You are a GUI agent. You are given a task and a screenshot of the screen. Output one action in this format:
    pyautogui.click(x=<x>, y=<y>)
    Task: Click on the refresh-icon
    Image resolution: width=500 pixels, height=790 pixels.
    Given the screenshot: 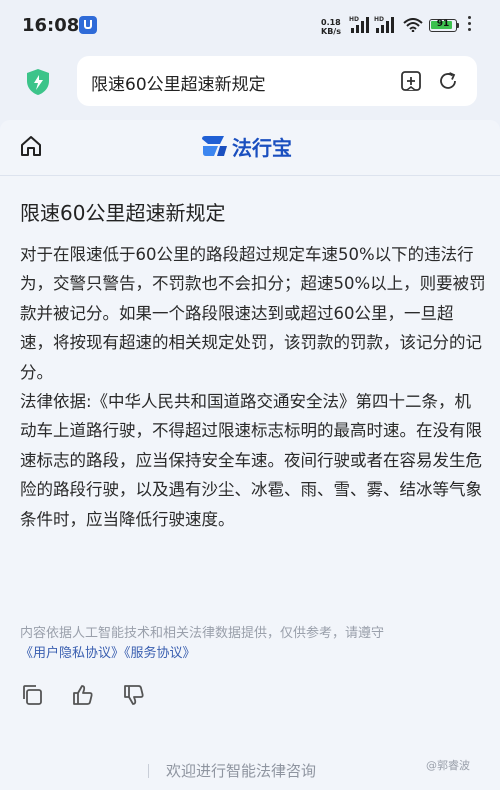 What is the action you would take?
    pyautogui.click(x=448, y=81)
    